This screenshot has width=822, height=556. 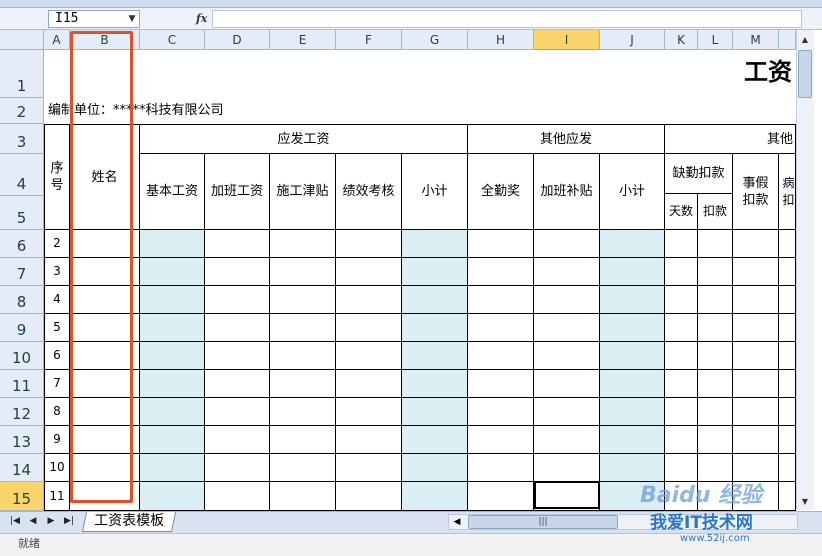 I want to click on row-header-3: 3, so click(x=22, y=139).